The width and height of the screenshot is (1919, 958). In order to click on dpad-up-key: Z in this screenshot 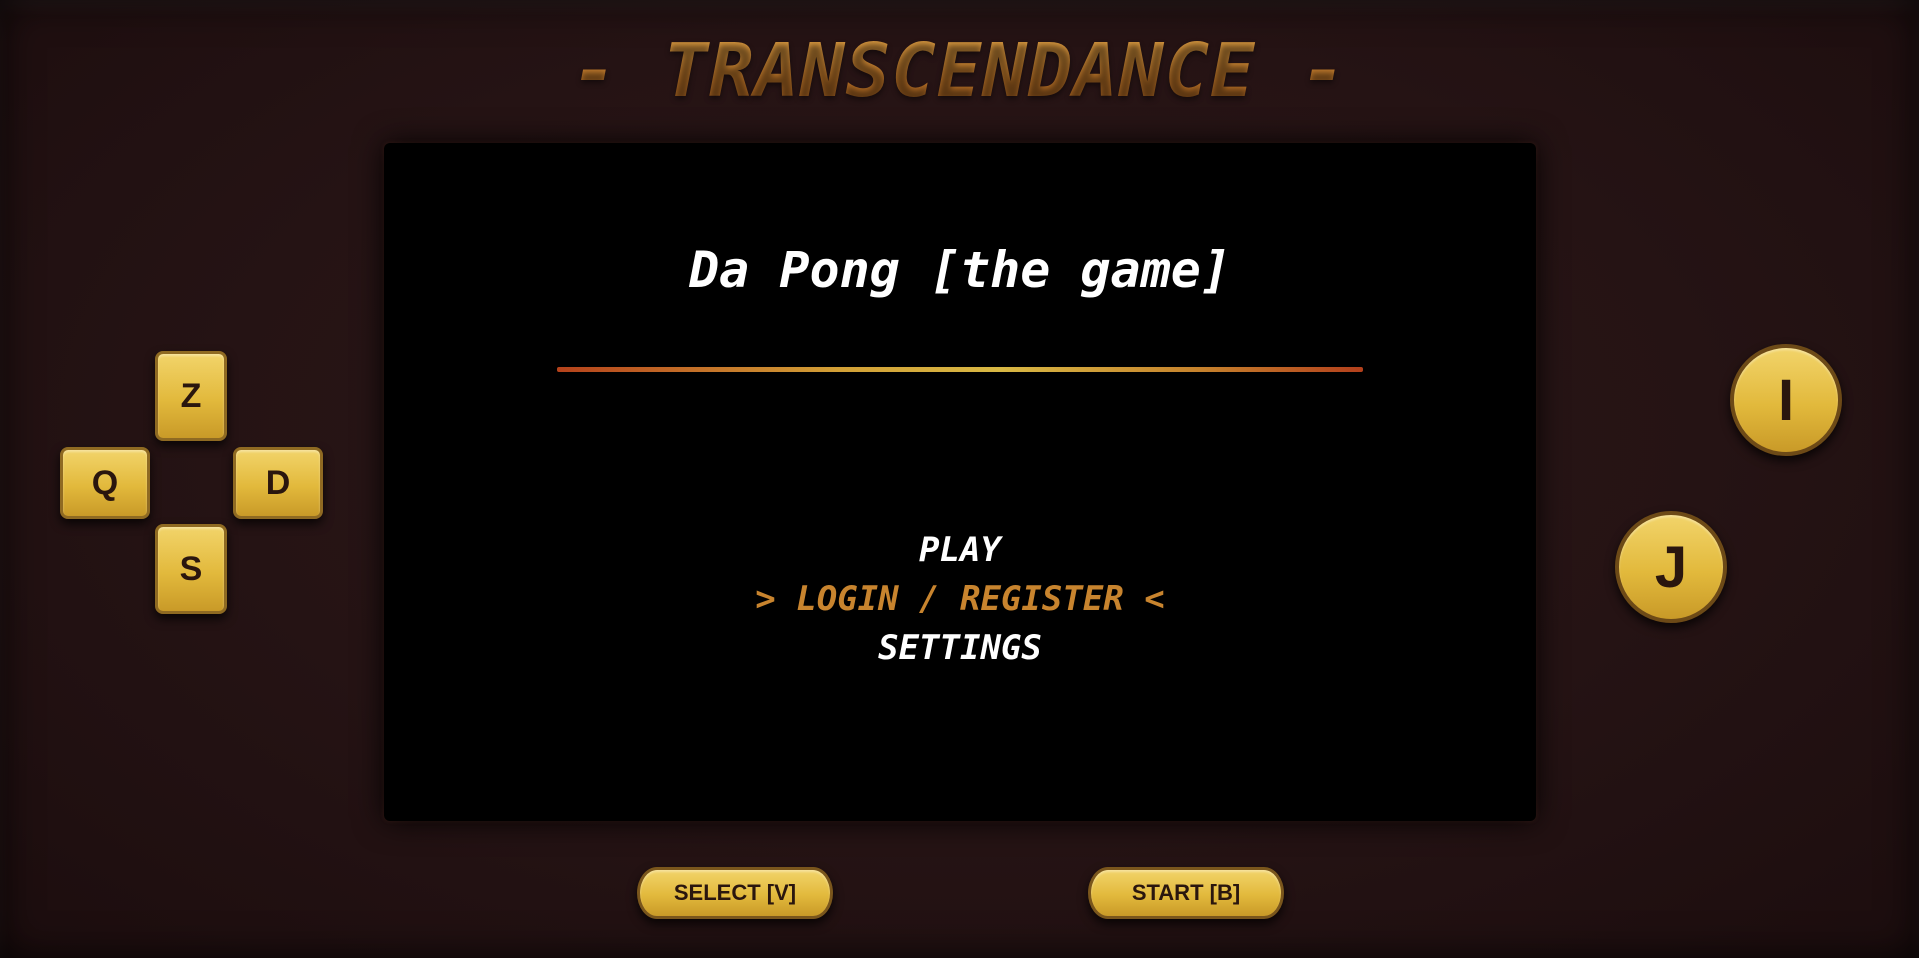, I will do `click(191, 396)`.